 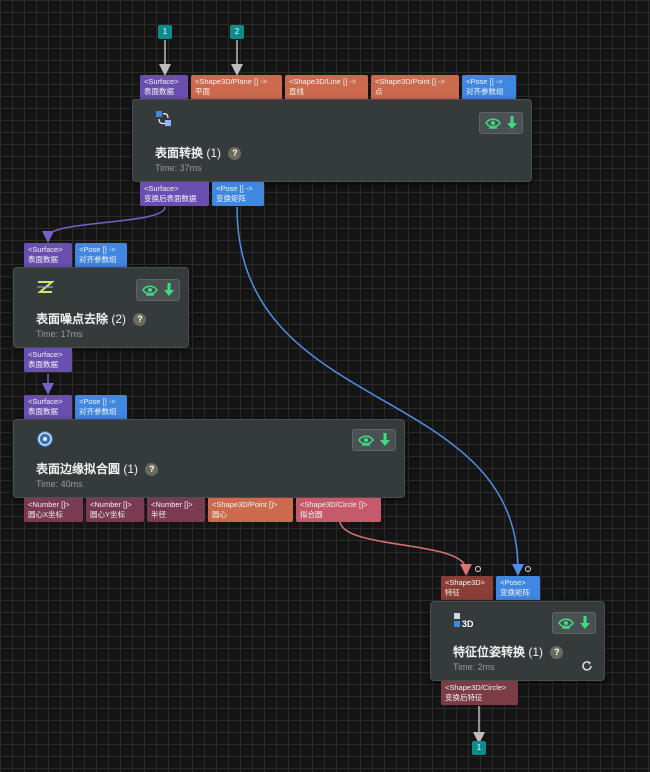 I want to click on port-label: 圆心, so click(x=219, y=514).